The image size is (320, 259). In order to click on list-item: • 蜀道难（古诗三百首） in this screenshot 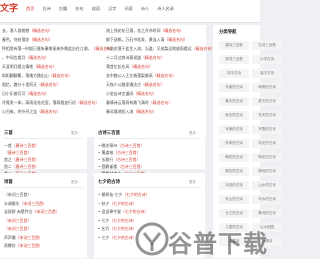, I will do `click(119, 153)`.